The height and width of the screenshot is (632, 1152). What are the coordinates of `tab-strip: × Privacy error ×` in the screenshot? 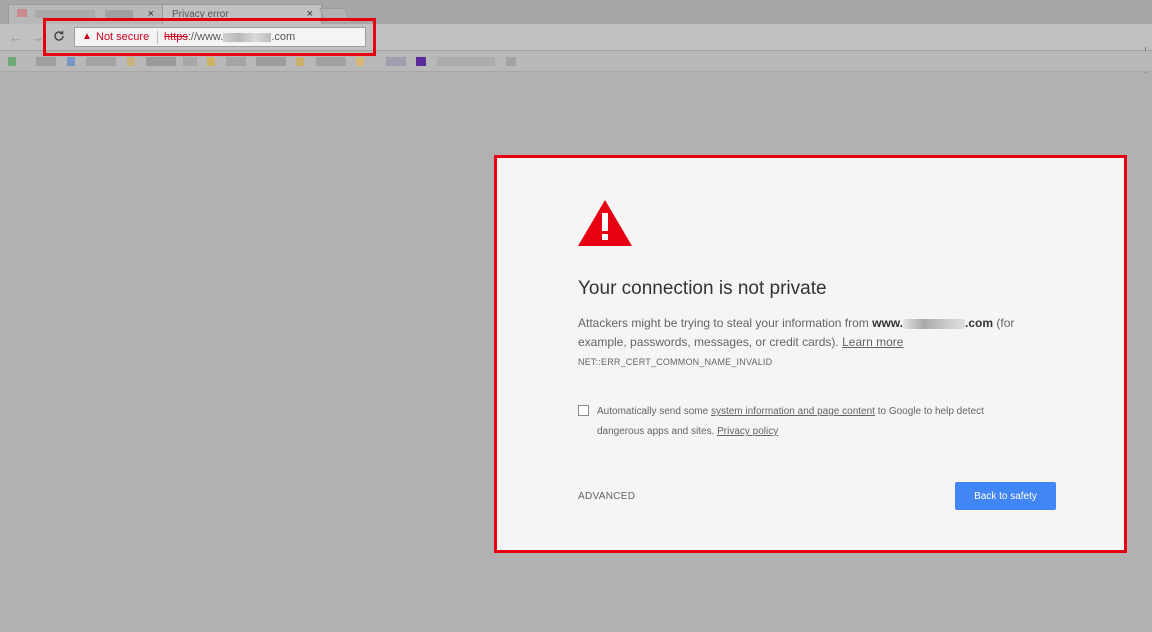 It's located at (576, 12).